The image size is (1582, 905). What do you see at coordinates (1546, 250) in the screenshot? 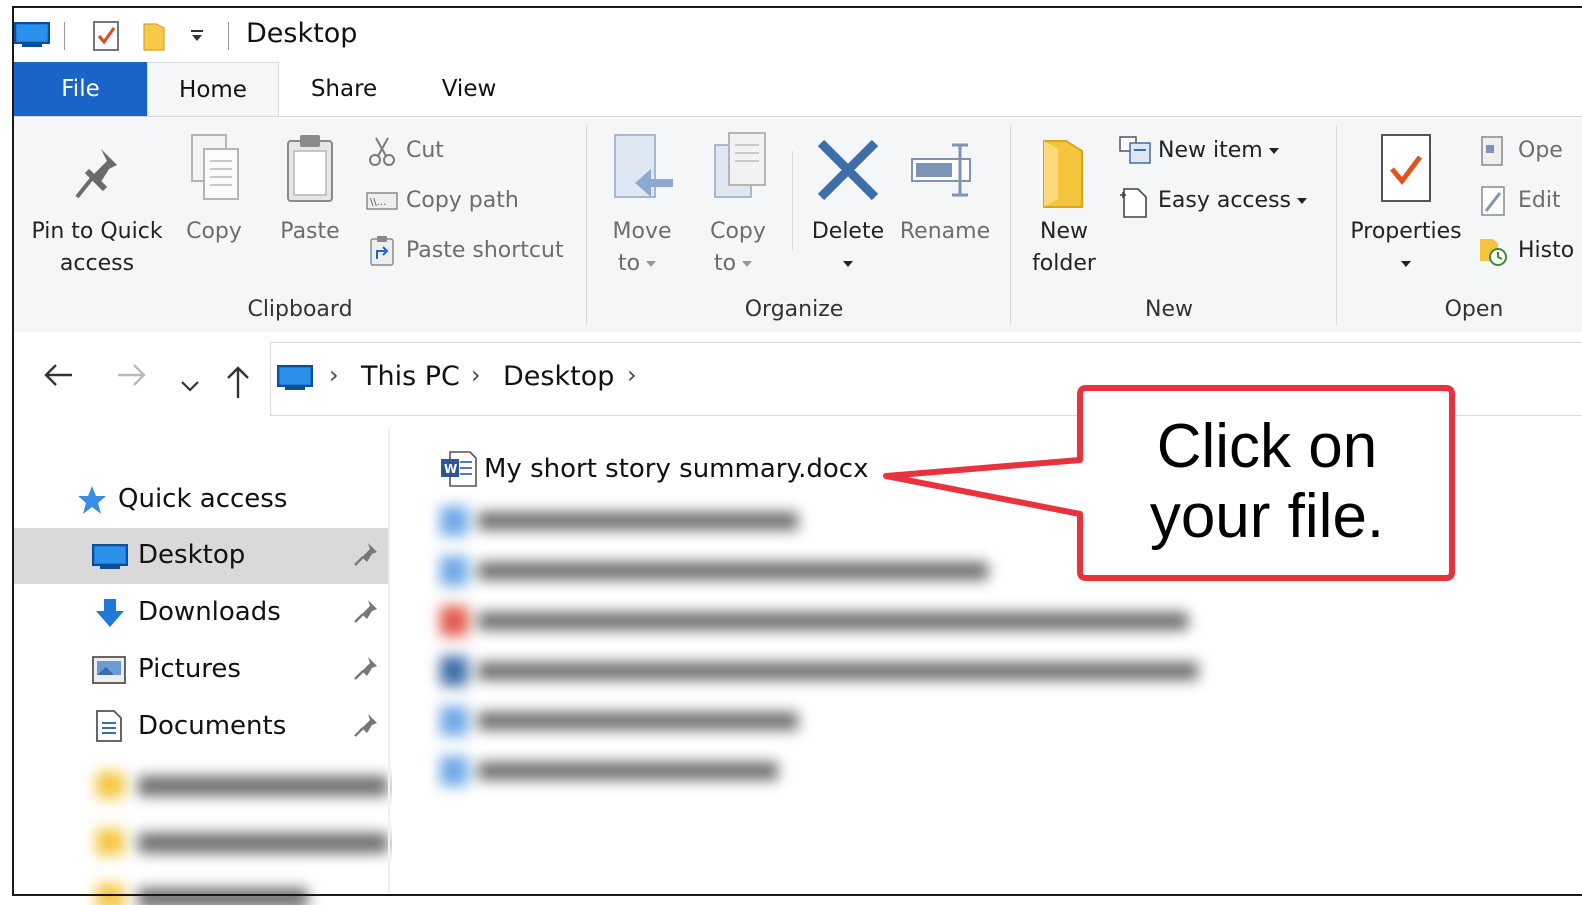
I see `history-label: Histo` at bounding box center [1546, 250].